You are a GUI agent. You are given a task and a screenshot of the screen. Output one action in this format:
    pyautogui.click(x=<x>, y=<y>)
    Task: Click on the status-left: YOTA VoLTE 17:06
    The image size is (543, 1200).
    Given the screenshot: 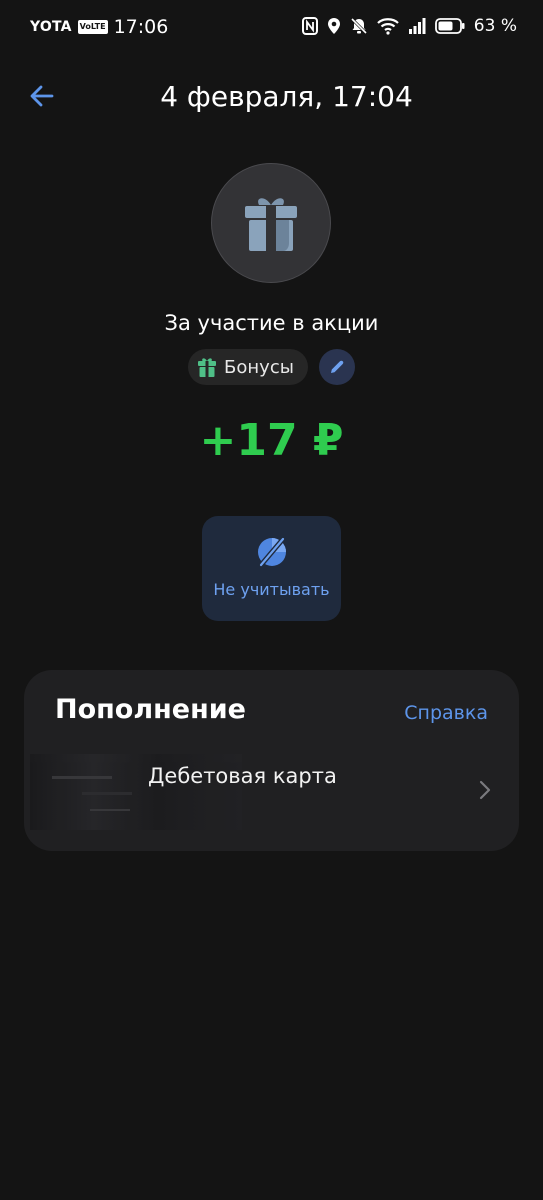 What is the action you would take?
    pyautogui.click(x=99, y=27)
    